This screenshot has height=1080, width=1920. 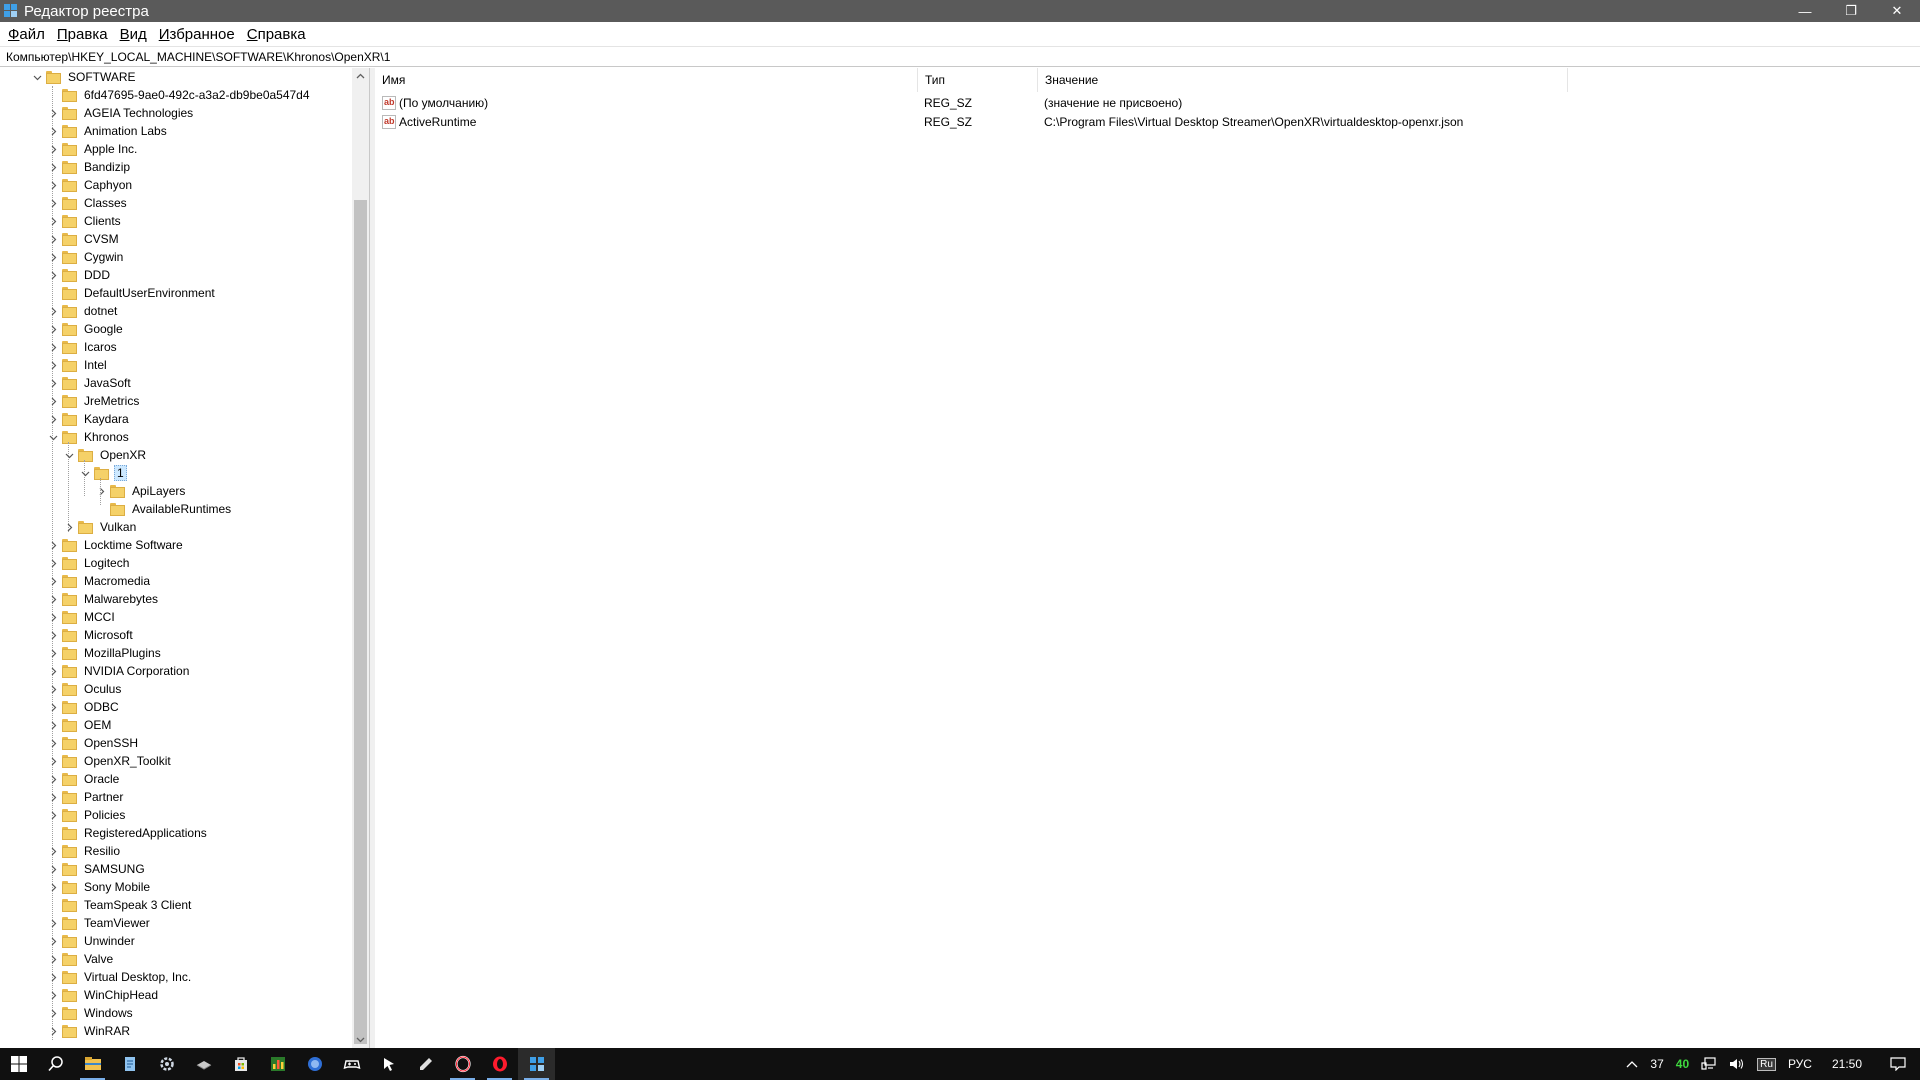 What do you see at coordinates (118, 671) in the screenshot?
I see `tree-node-nvidia-corporation: NVIDIA Corporation` at bounding box center [118, 671].